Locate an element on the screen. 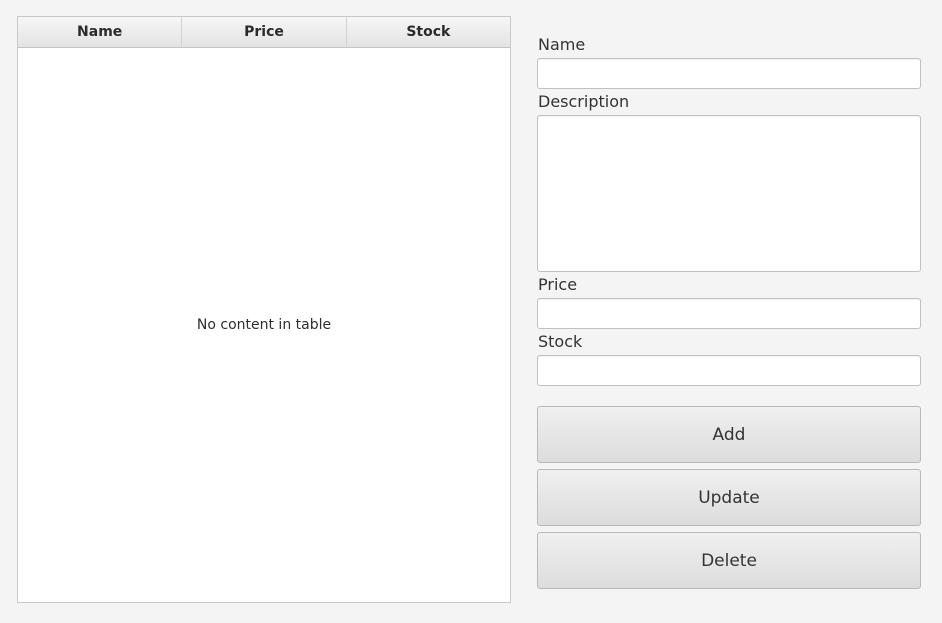 This screenshot has width=942, height=623. column-header-stock: Stock is located at coordinates (428, 32).